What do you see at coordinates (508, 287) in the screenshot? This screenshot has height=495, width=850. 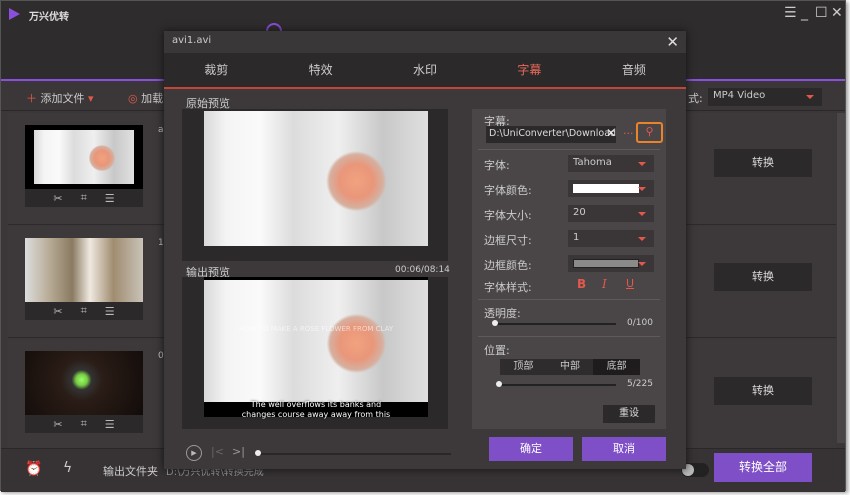 I see `font-style-label: 字体样式:` at bounding box center [508, 287].